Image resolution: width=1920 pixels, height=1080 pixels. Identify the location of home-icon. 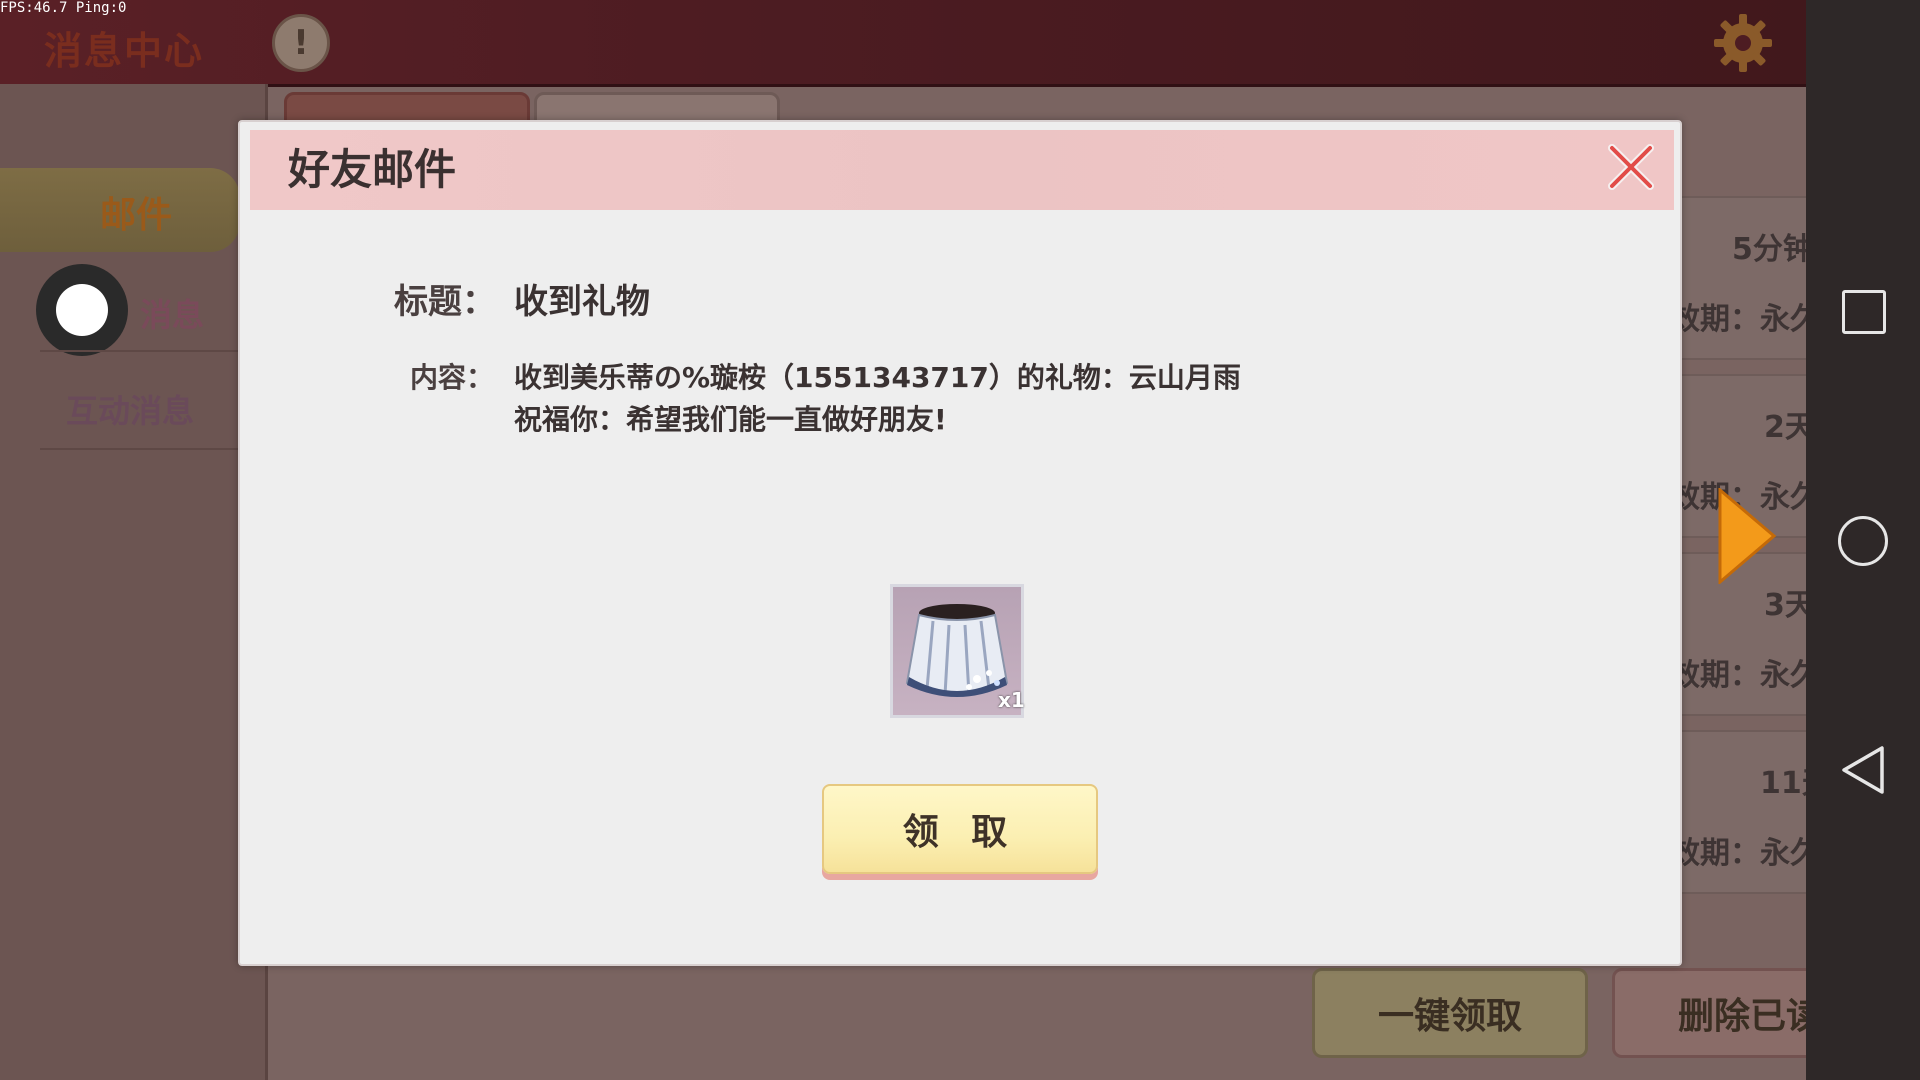
(1863, 541).